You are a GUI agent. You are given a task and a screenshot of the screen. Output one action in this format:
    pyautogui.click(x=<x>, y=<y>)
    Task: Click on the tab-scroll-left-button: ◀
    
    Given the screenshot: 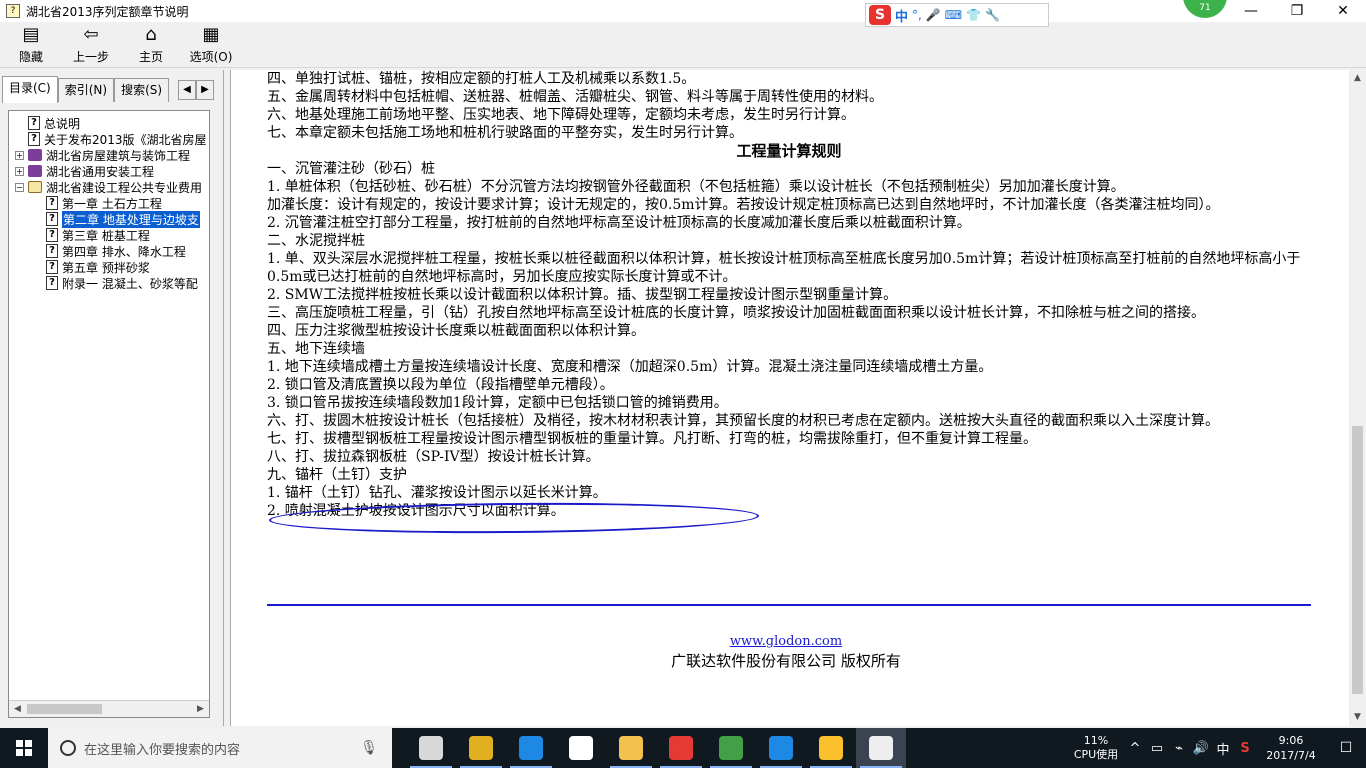 What is the action you would take?
    pyautogui.click(x=187, y=90)
    